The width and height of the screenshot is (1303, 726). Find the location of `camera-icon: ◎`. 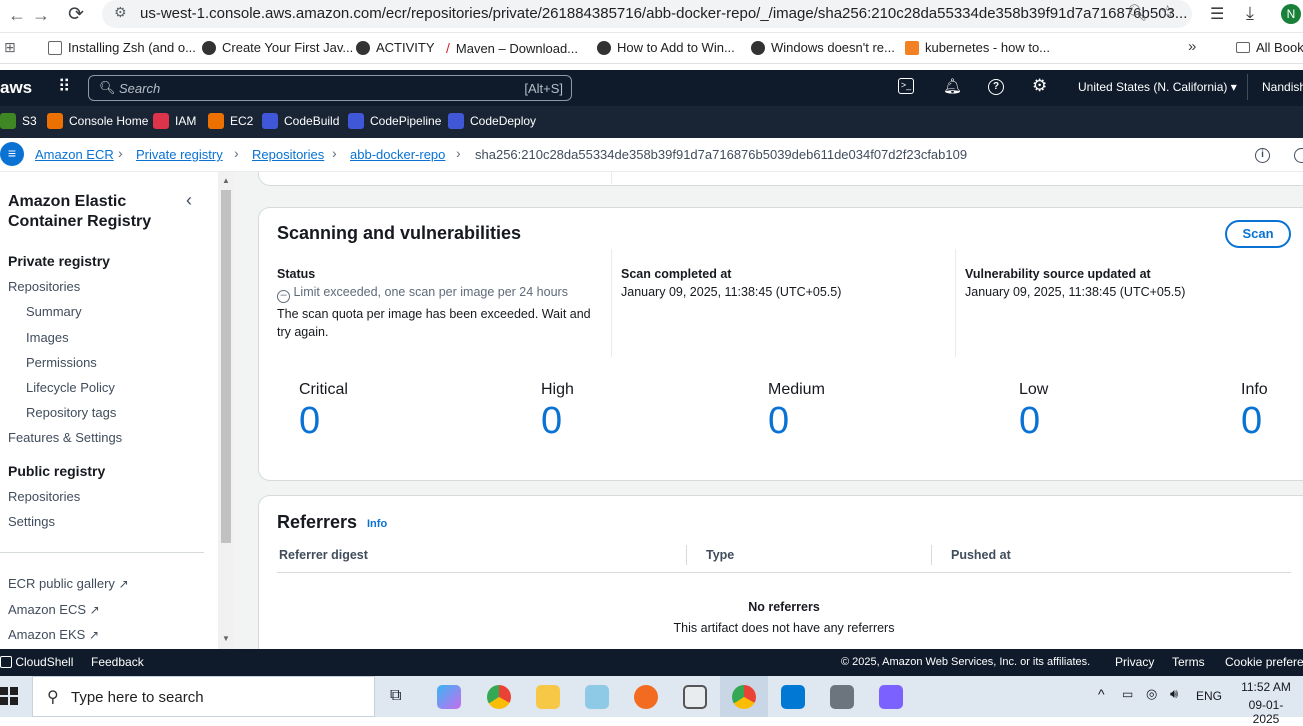

camera-icon: ◎ is located at coordinates (1151, 694).